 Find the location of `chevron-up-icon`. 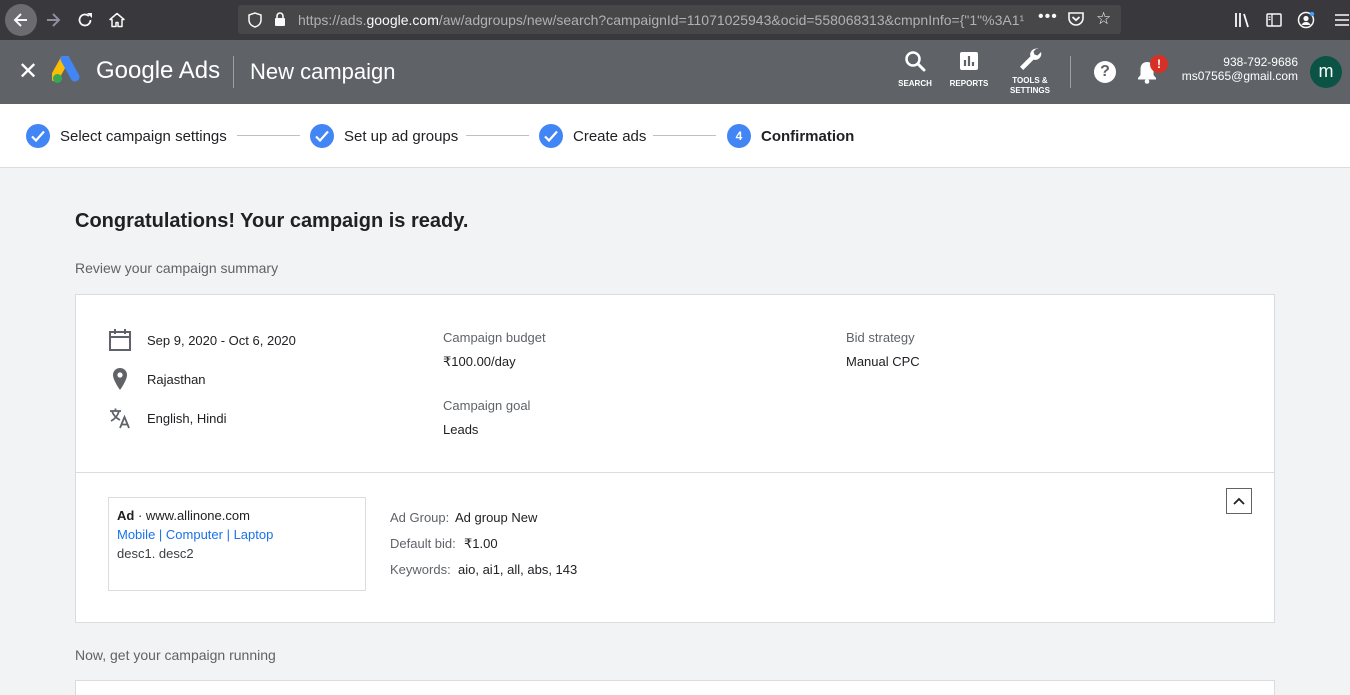

chevron-up-icon is located at coordinates (1239, 501).